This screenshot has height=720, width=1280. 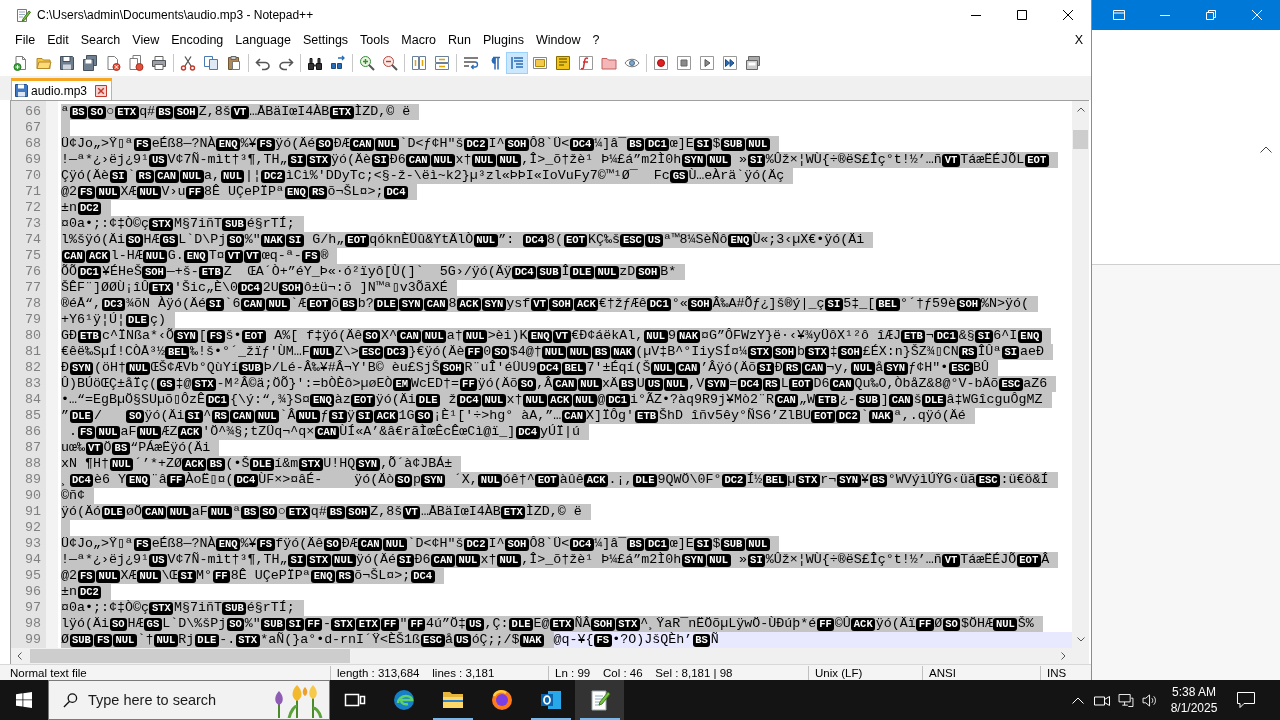 I want to click on notification-icon, so click(x=1246, y=700).